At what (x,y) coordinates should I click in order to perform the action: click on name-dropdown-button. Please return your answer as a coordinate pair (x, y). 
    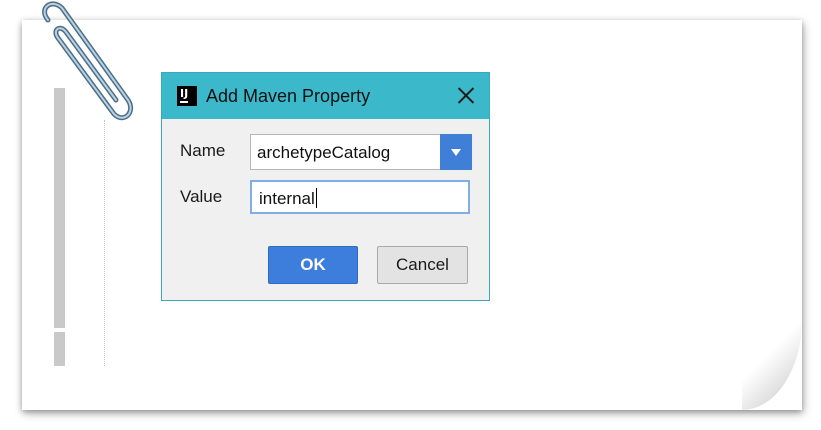
    Looking at the image, I should click on (456, 152).